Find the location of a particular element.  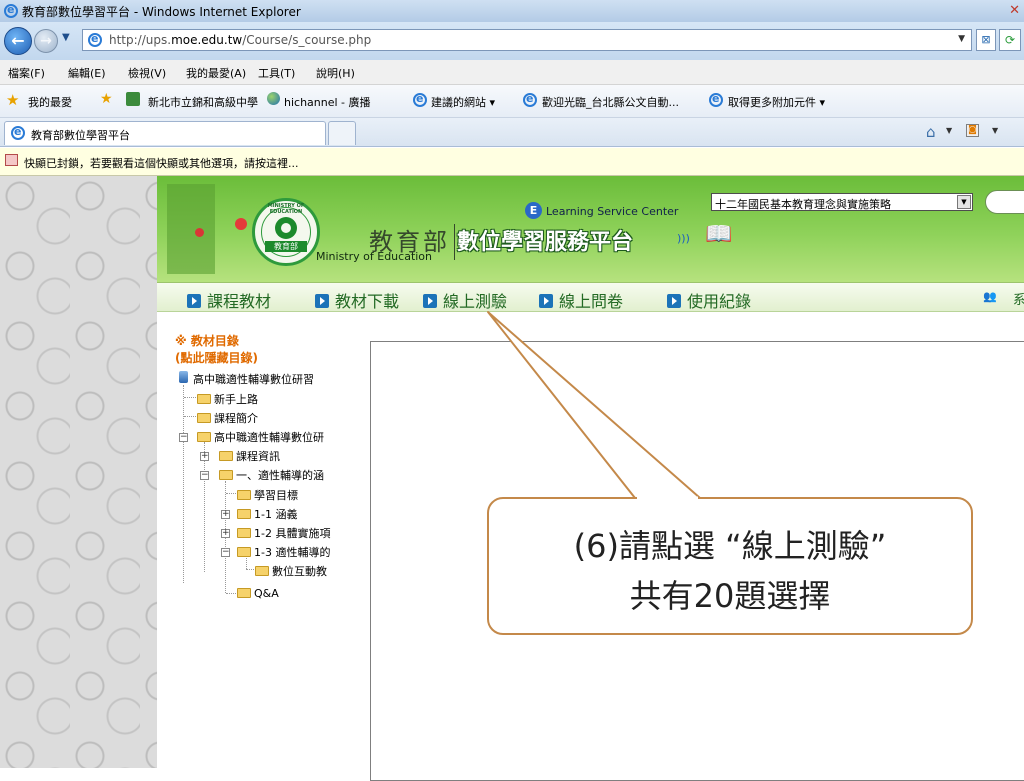

callout-box: (6)請點選 “線上測驗” 共有20題選擇 is located at coordinates (730, 566).